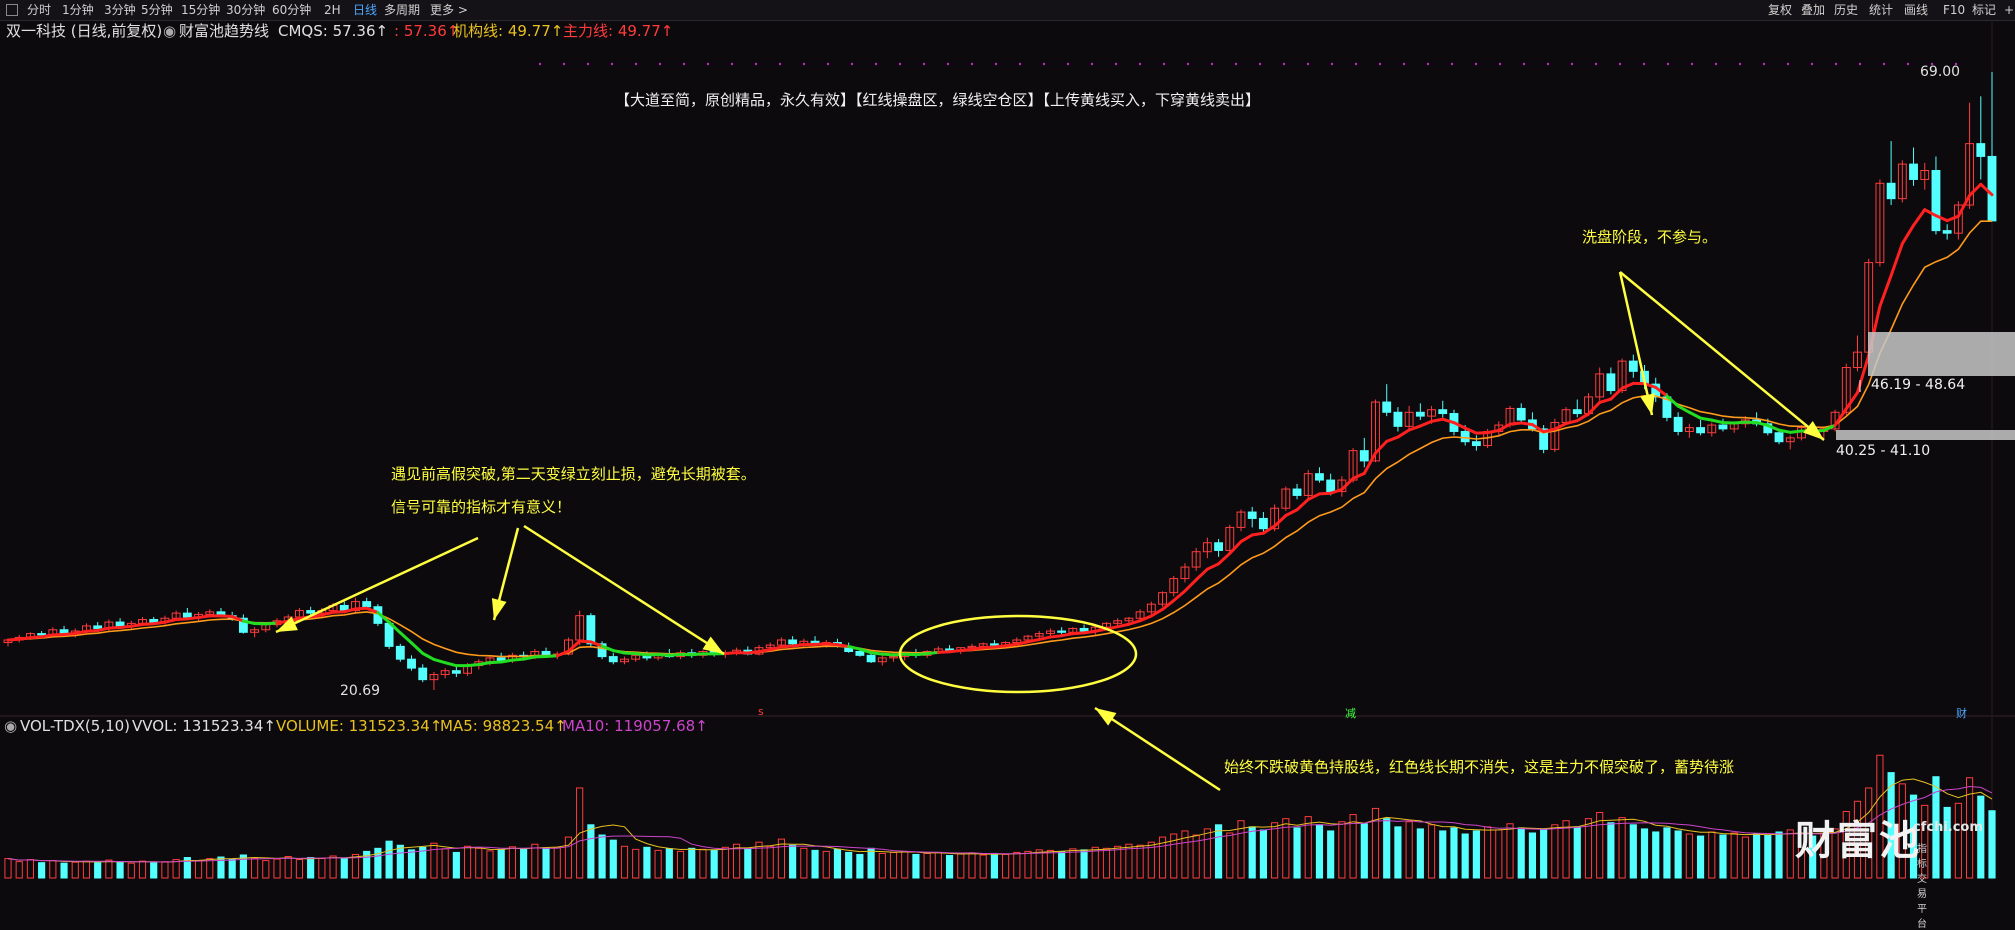 The width and height of the screenshot is (2015, 930). I want to click on lower-zone-box, so click(1925, 435).